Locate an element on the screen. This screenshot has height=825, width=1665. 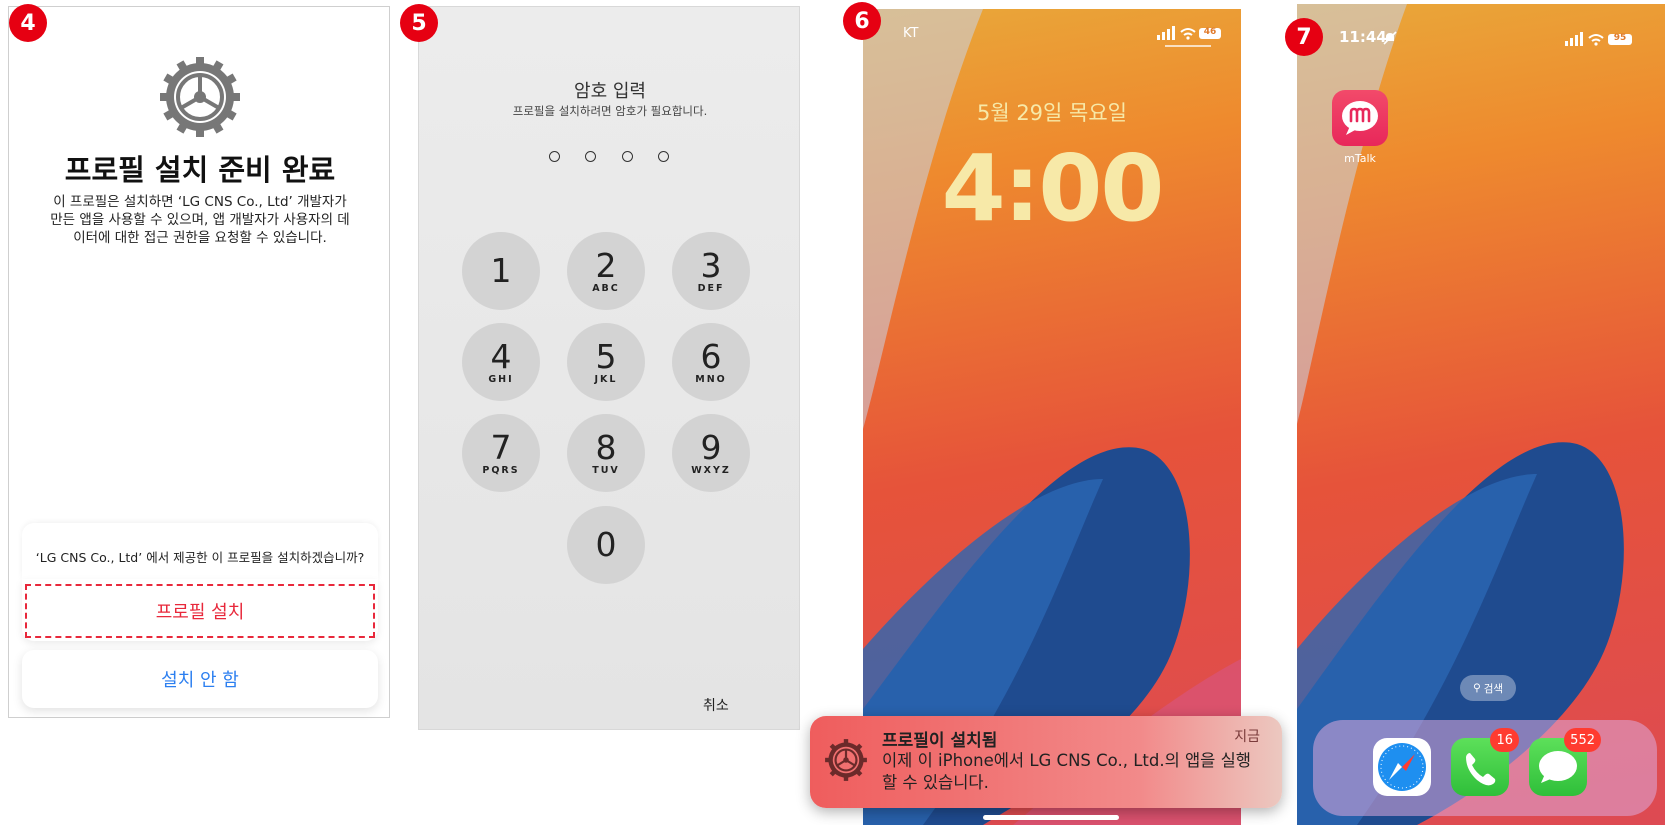
app-label-mtalk: mTalk is located at coordinates (1360, 158).